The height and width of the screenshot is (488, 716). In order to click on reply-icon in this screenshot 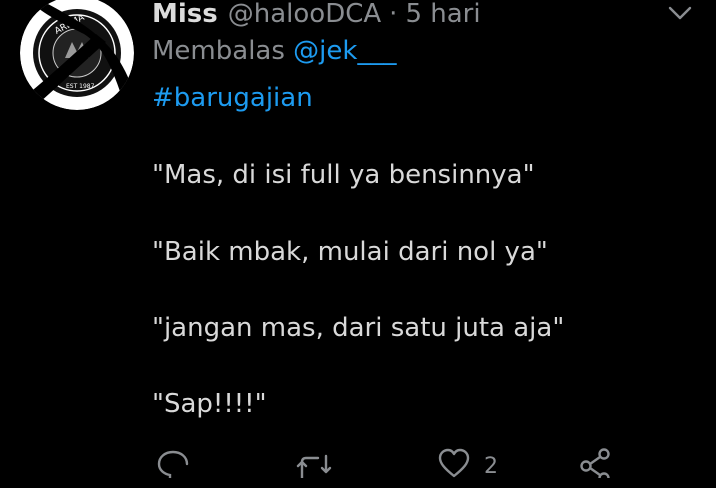, I will do `click(173, 464)`.